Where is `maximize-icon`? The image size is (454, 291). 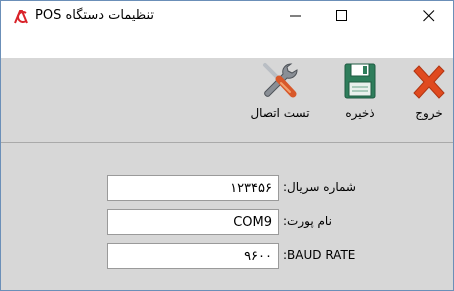 maximize-icon is located at coordinates (341, 15).